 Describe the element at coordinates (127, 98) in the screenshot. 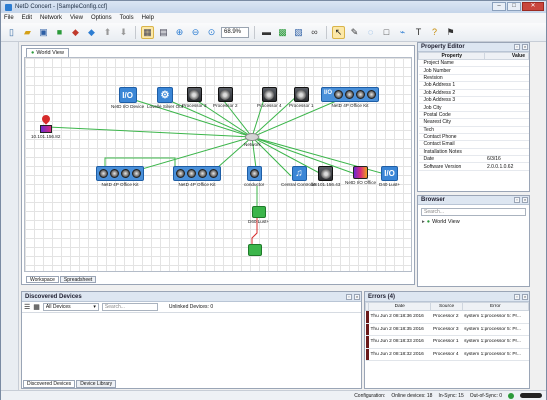

I see `device-node: I/O NetD I/O Device` at that location.